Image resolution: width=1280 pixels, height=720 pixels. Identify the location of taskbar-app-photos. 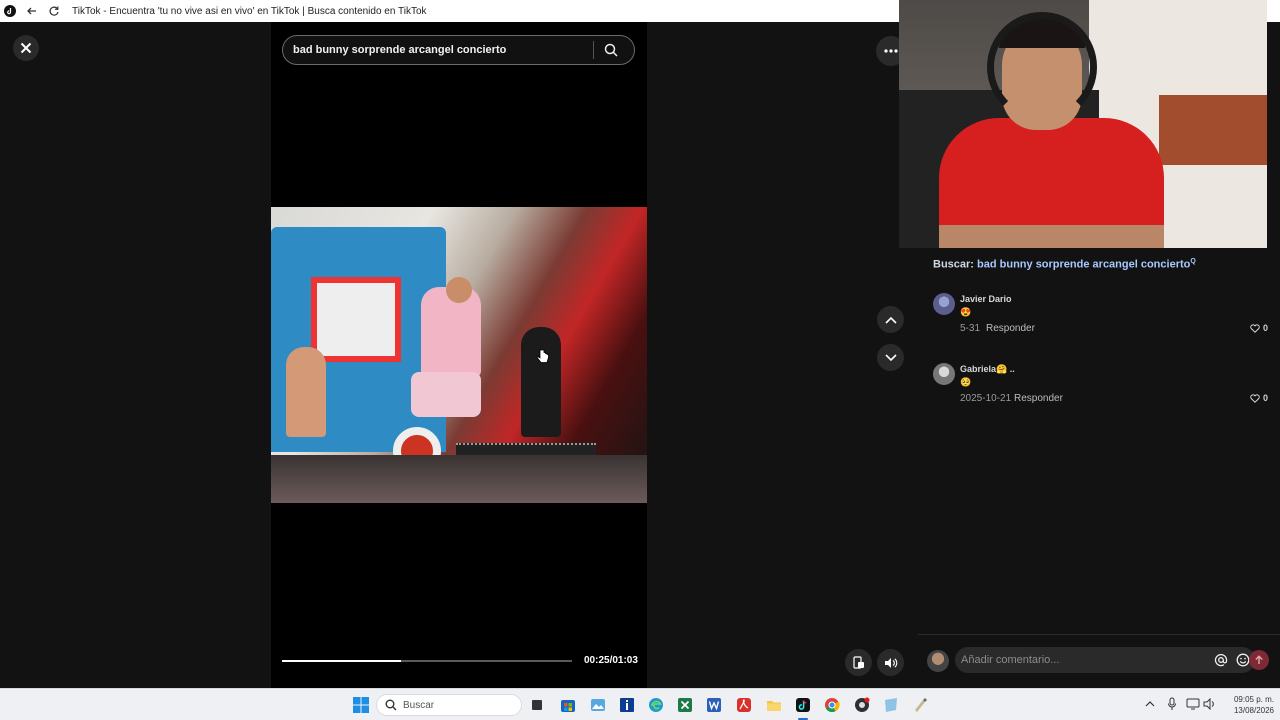
(598, 705).